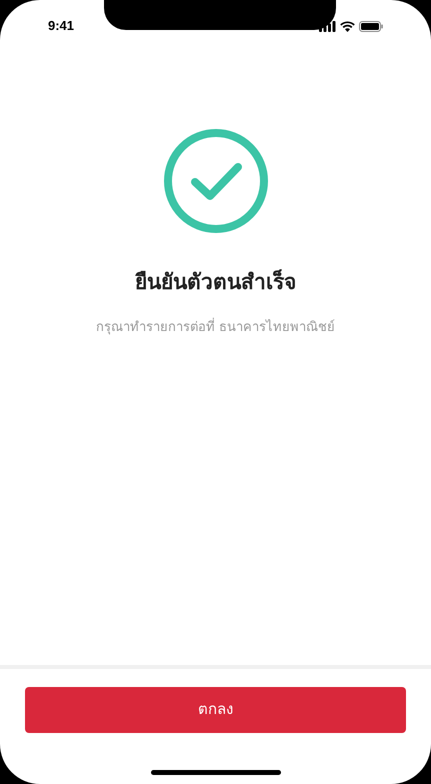  What do you see at coordinates (61, 26) in the screenshot?
I see `status-time: 9:41` at bounding box center [61, 26].